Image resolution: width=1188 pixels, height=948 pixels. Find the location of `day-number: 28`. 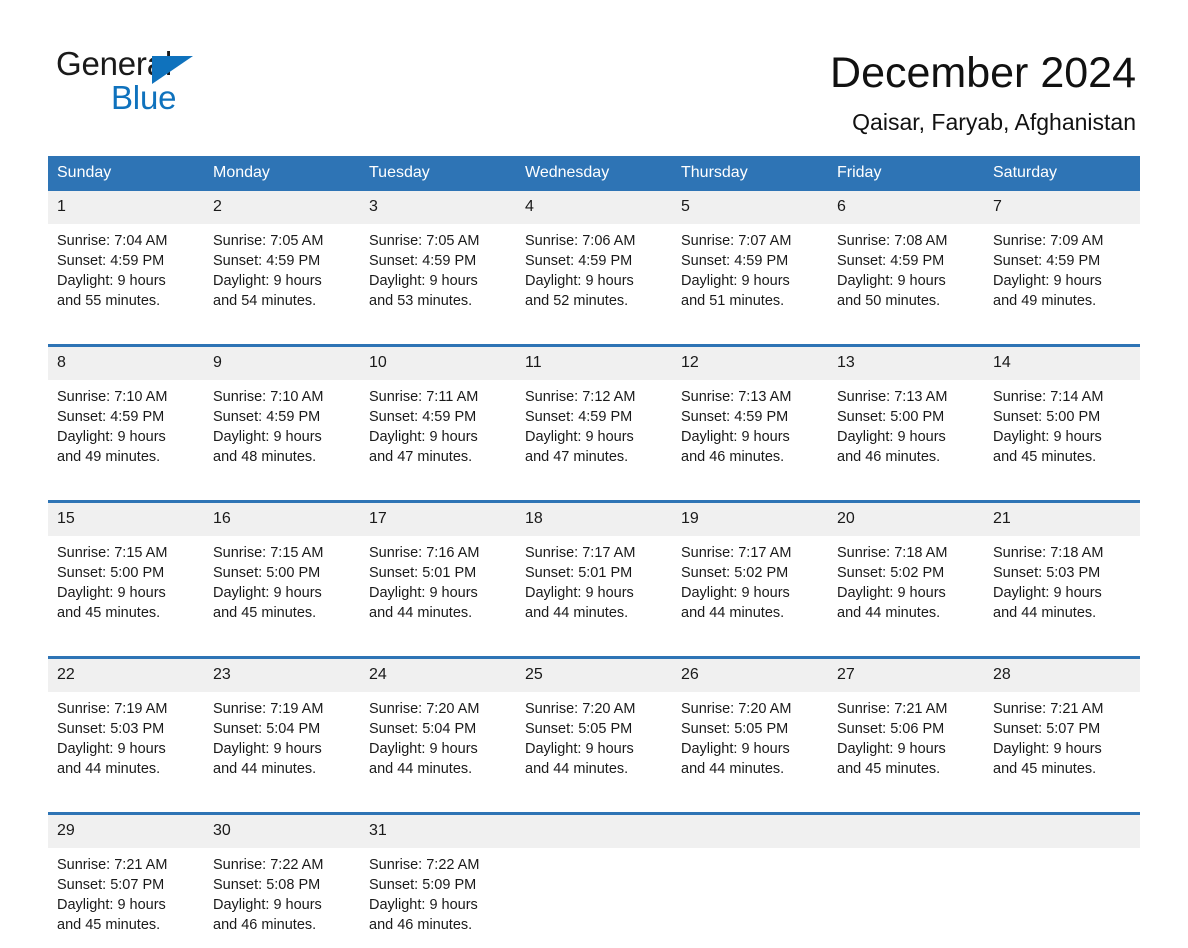

day-number: 28 is located at coordinates (1062, 675).